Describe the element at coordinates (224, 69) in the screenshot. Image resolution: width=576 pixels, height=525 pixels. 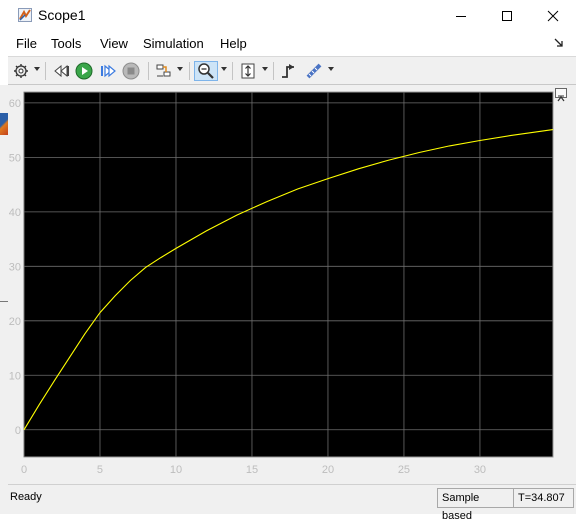
I see `zoom-dropdown-arrow` at that location.